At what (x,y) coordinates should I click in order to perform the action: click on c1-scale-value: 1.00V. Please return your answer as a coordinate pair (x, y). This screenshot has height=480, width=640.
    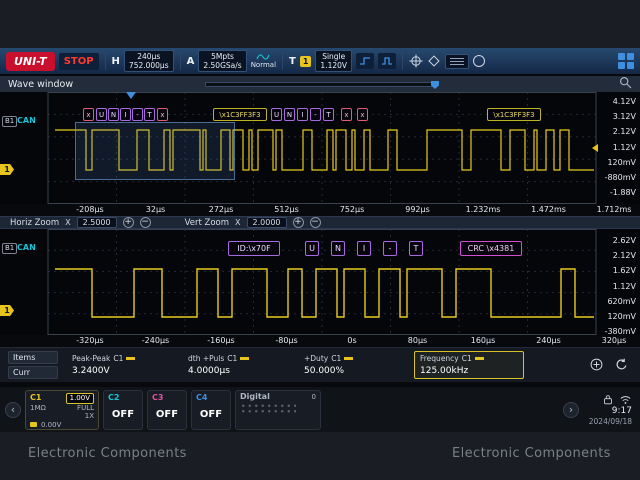
    Looking at the image, I should click on (79, 398).